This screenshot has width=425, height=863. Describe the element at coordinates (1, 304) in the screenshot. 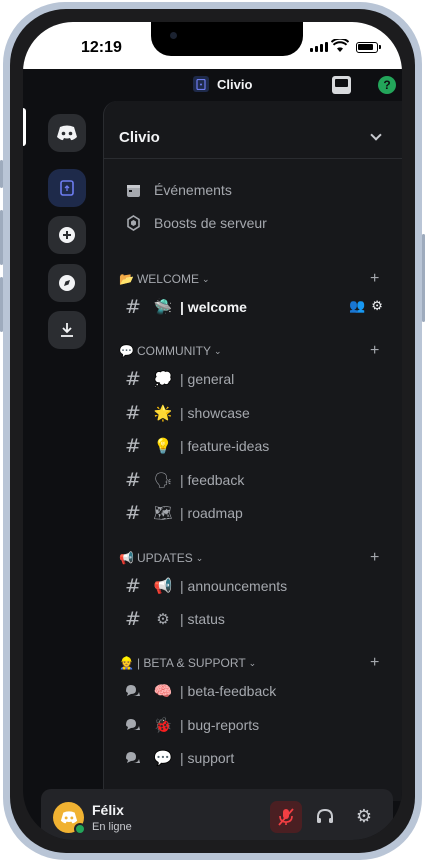

I see `volume-down-button` at that location.